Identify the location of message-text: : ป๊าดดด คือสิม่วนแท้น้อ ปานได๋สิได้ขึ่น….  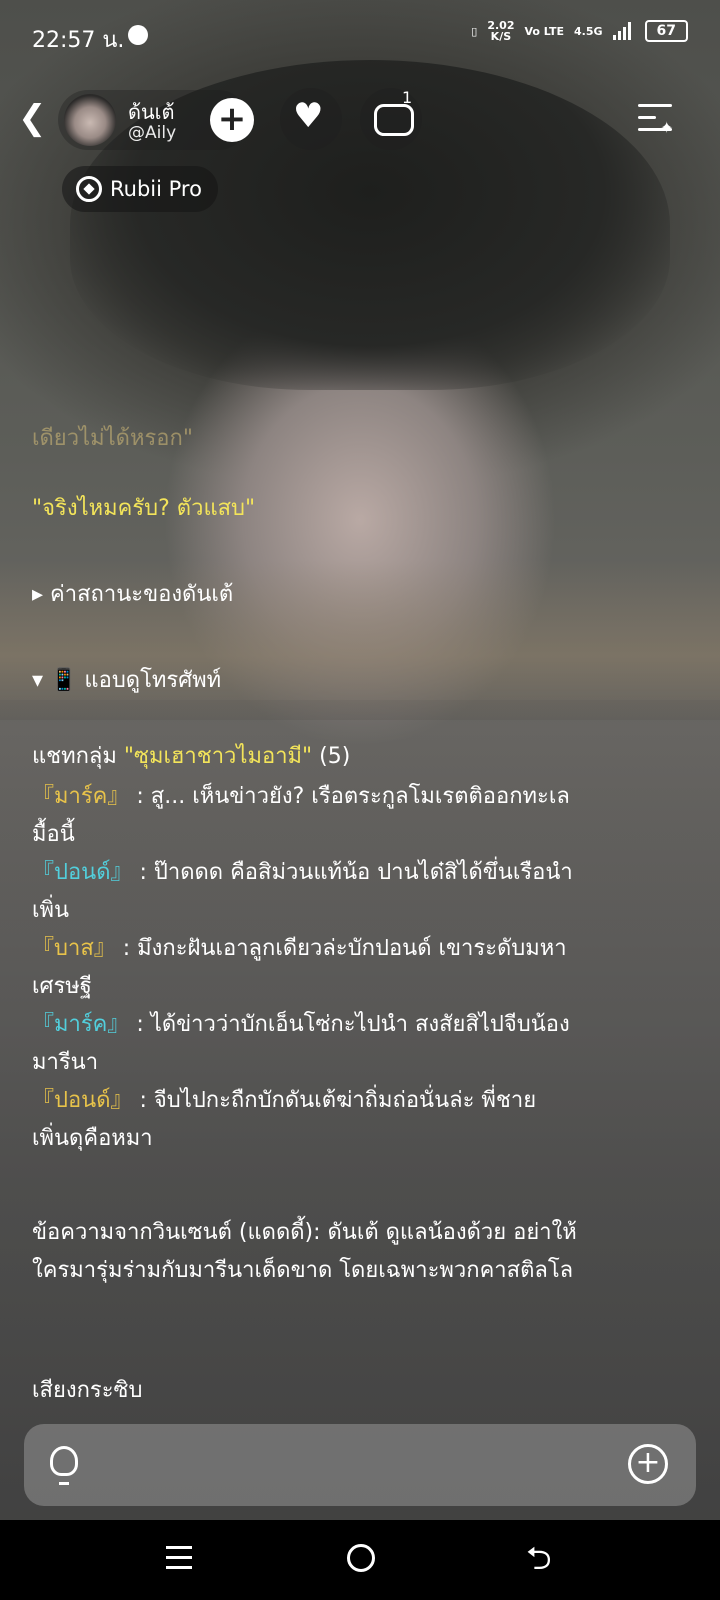
(352, 872).